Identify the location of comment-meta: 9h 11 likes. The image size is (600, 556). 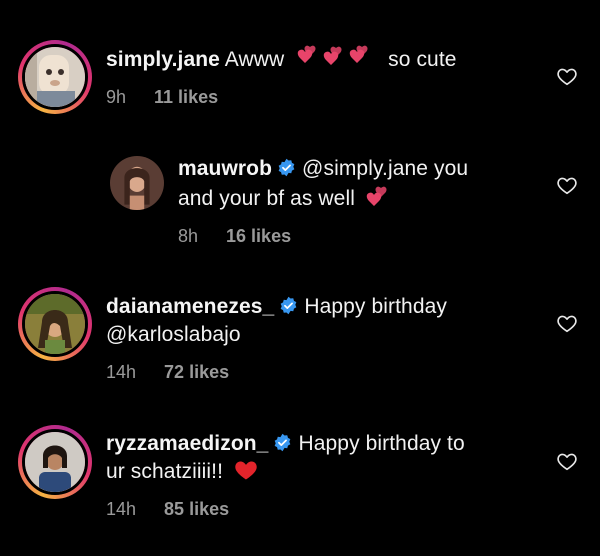
(162, 97).